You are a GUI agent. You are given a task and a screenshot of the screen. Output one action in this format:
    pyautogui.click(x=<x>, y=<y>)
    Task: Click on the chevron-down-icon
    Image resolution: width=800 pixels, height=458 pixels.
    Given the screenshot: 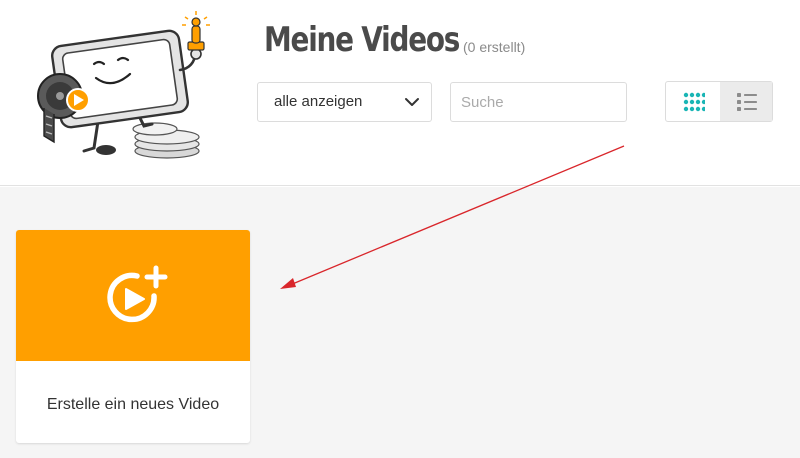 What is the action you would take?
    pyautogui.click(x=412, y=102)
    